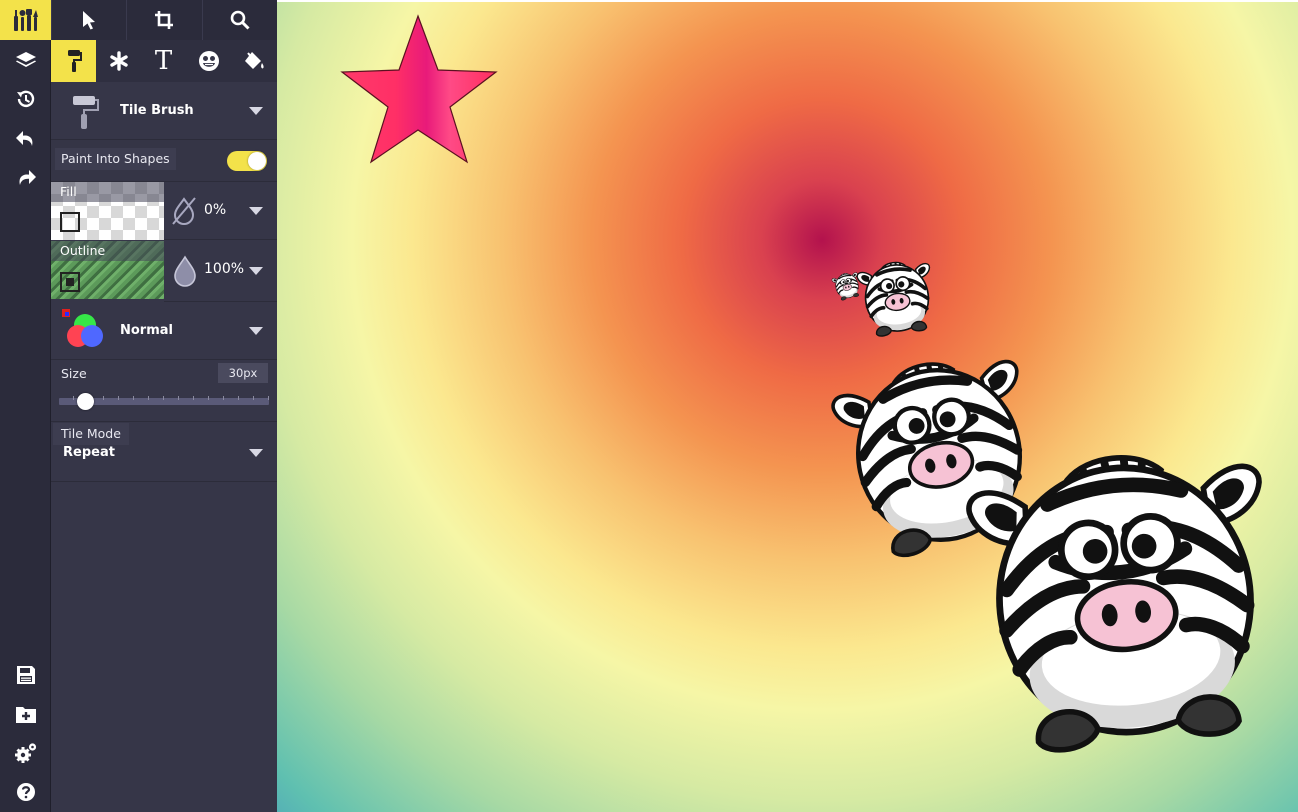 The width and height of the screenshot is (1298, 812). I want to click on outline-opacity-control: 100%, so click(220, 271).